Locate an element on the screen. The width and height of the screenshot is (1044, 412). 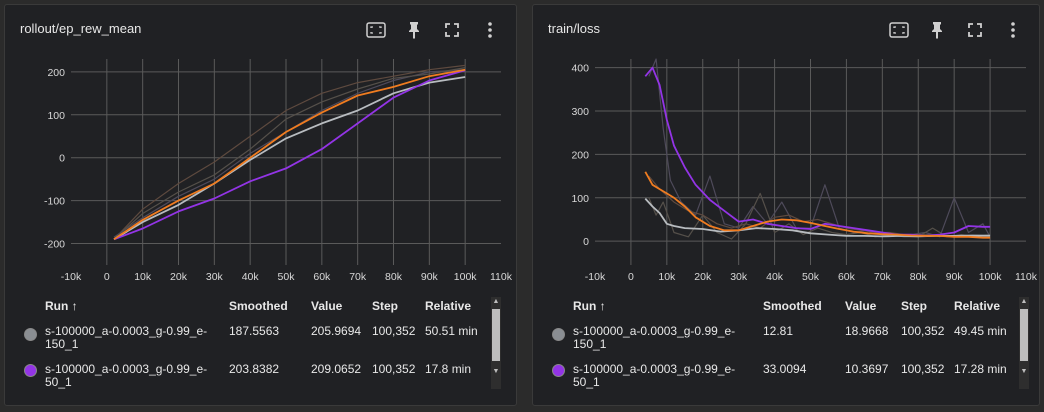
y-tick-label: 300 is located at coordinates (580, 112).